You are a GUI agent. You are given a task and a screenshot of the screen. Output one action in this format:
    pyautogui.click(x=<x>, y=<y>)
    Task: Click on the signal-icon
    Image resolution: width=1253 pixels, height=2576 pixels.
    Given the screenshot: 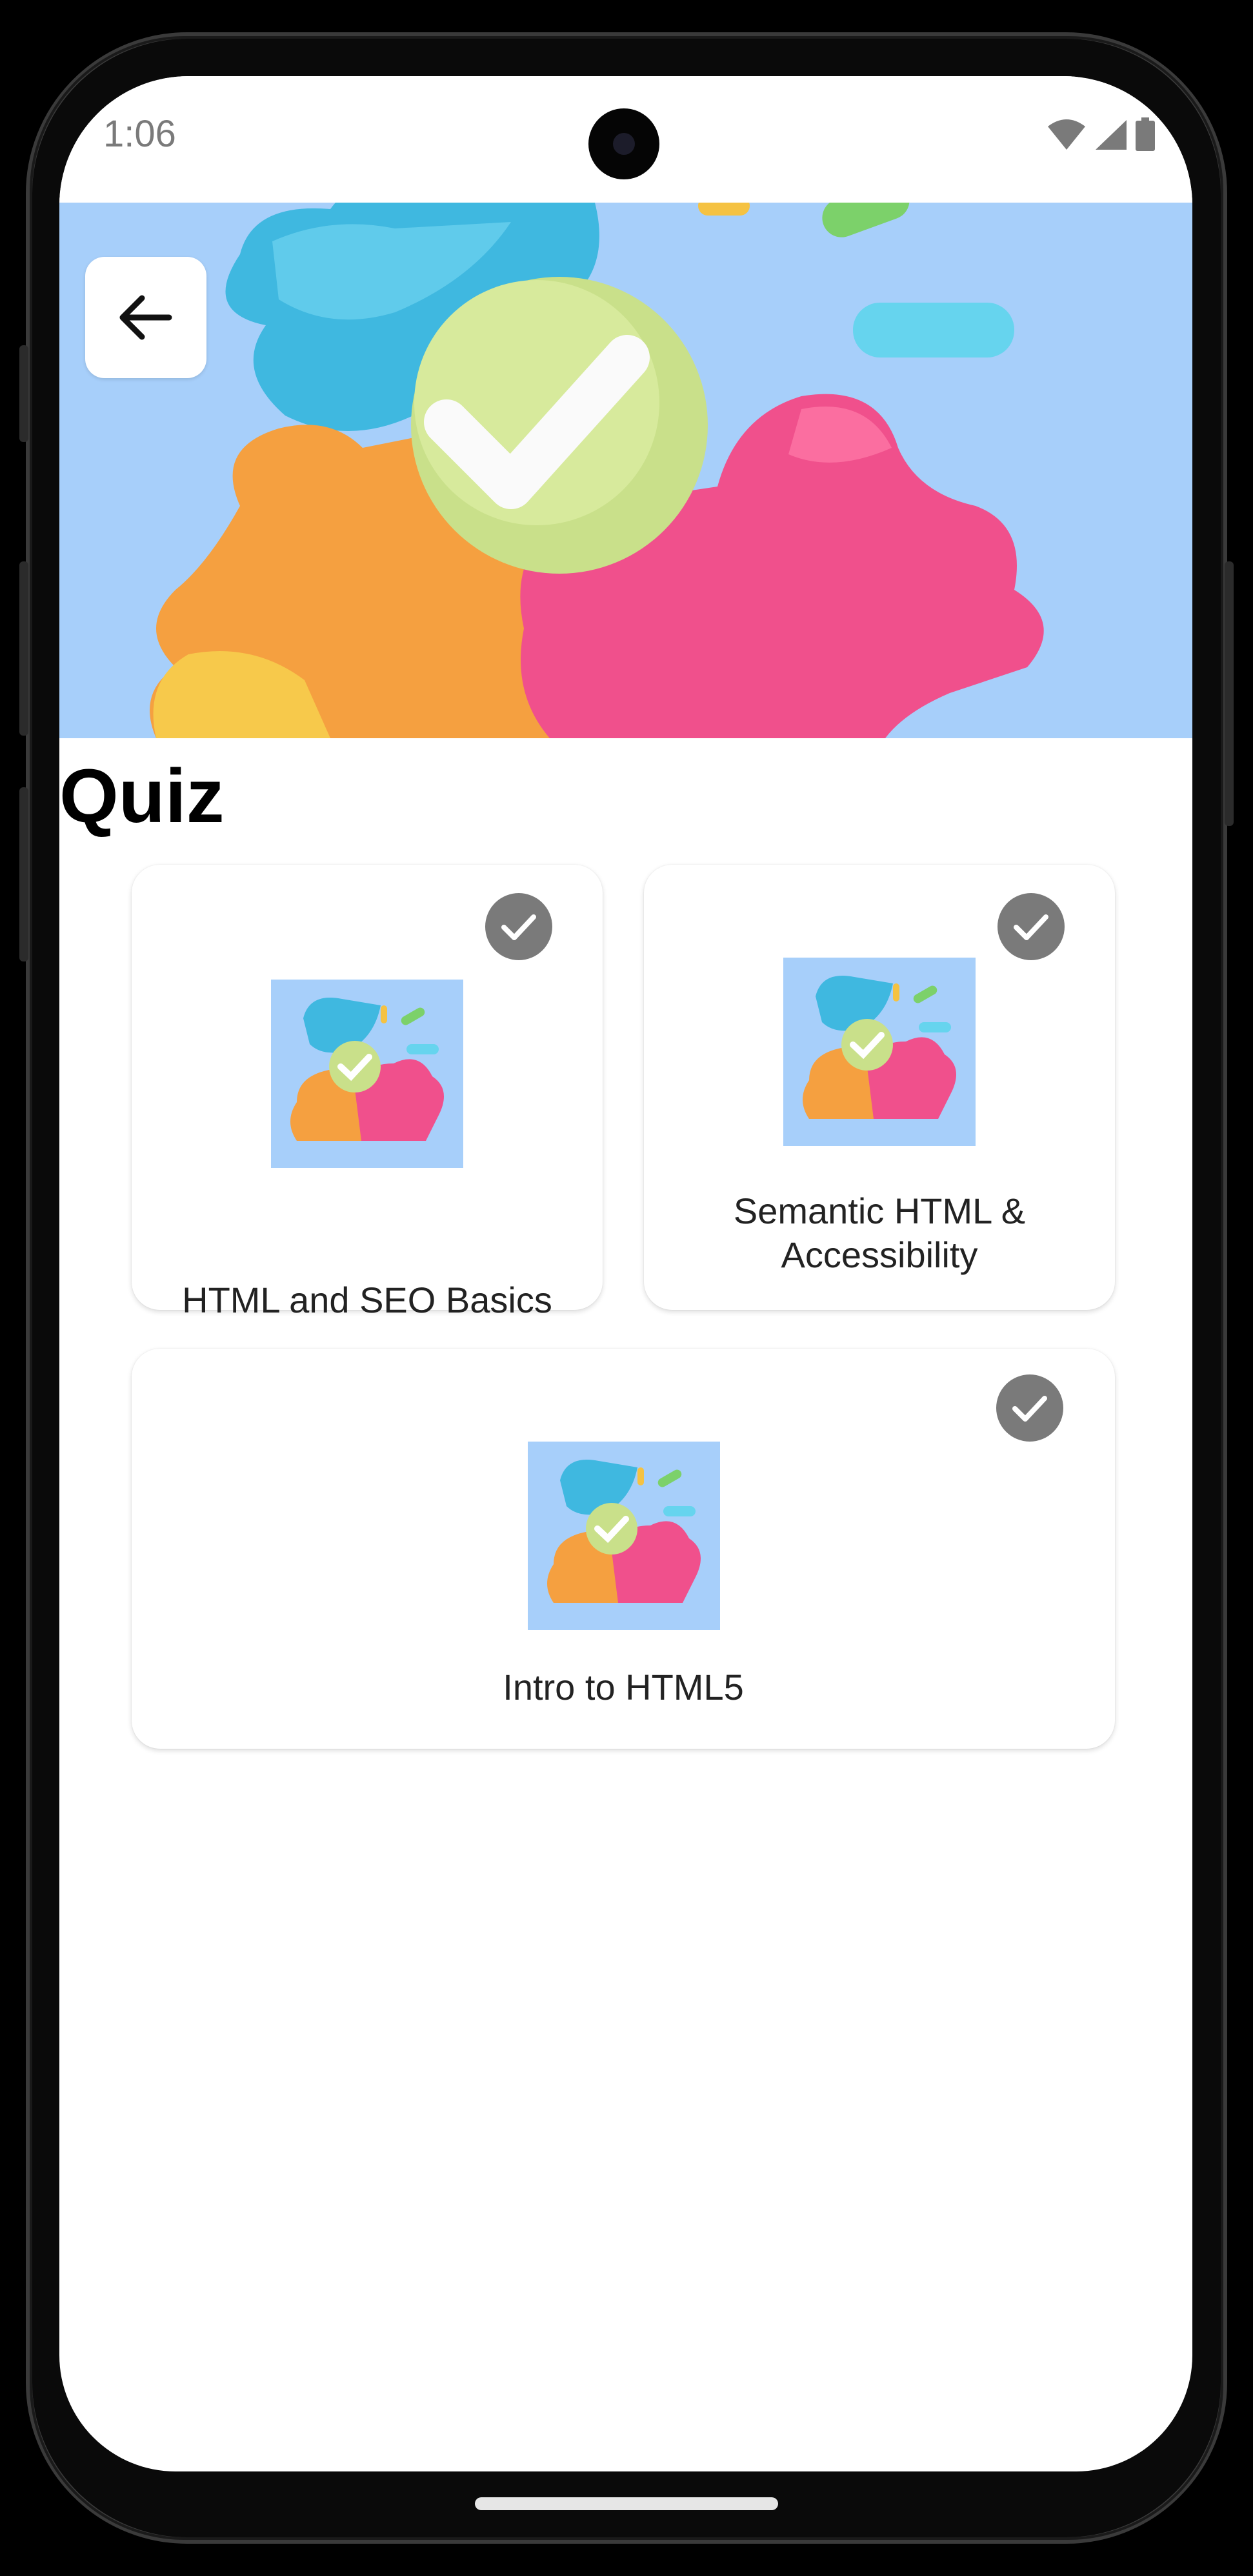 What is the action you would take?
    pyautogui.click(x=1111, y=135)
    